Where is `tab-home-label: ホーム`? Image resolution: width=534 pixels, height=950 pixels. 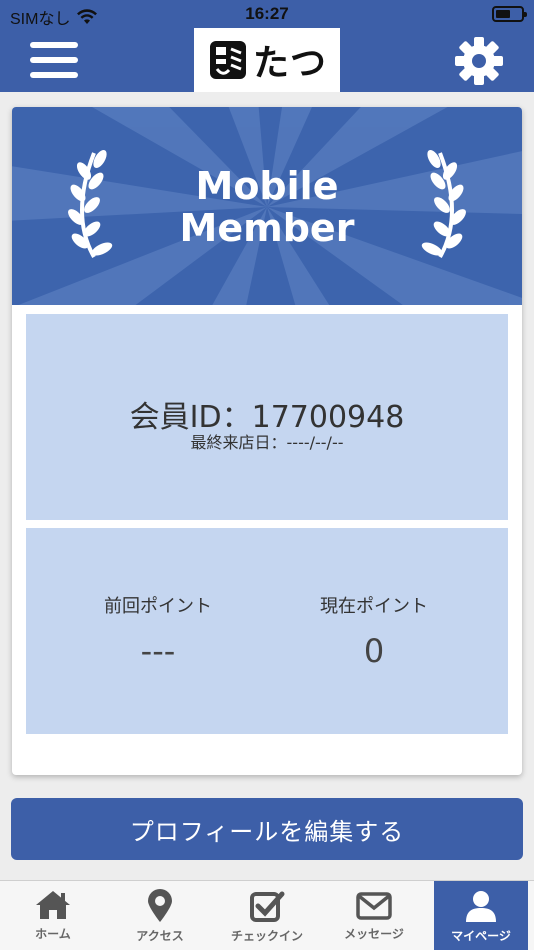 tab-home-label: ホーム is located at coordinates (53, 934).